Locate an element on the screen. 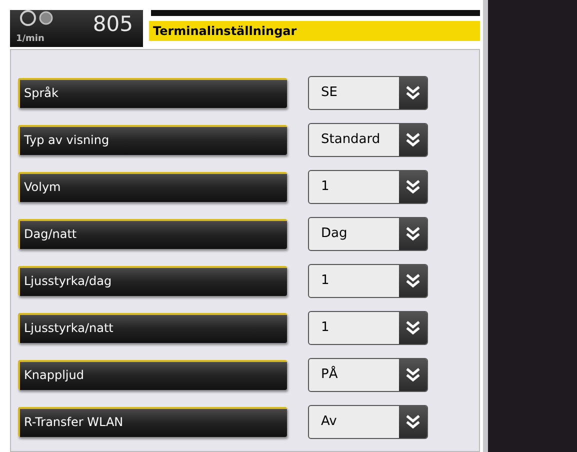  setting-label: Språk is located at coordinates (152, 93).